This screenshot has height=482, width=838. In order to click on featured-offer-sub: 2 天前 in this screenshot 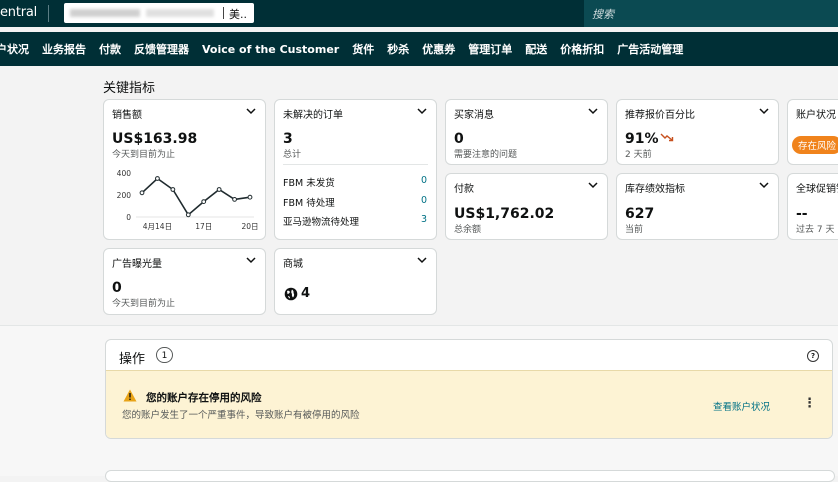, I will do `click(638, 155)`.